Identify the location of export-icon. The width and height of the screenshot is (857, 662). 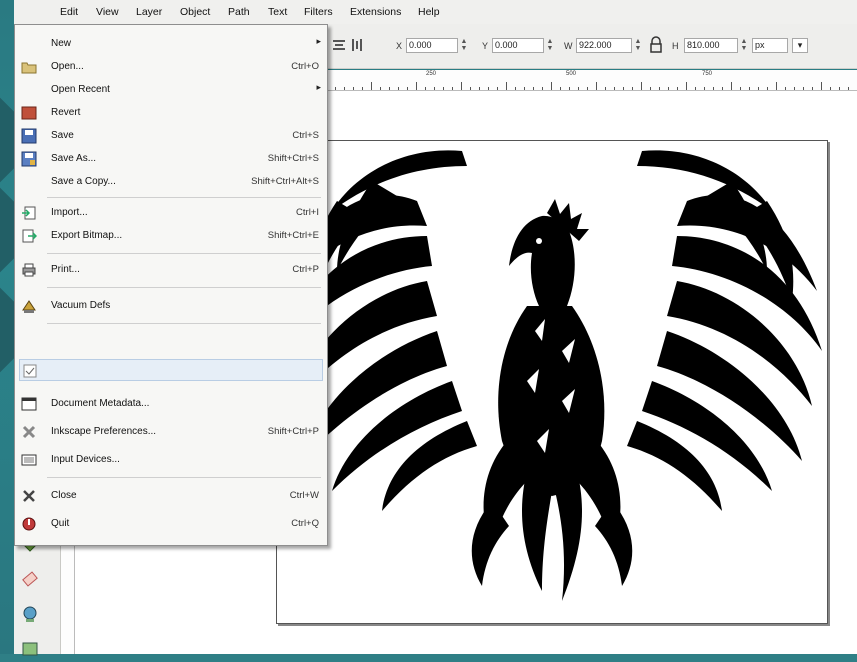
(29, 236).